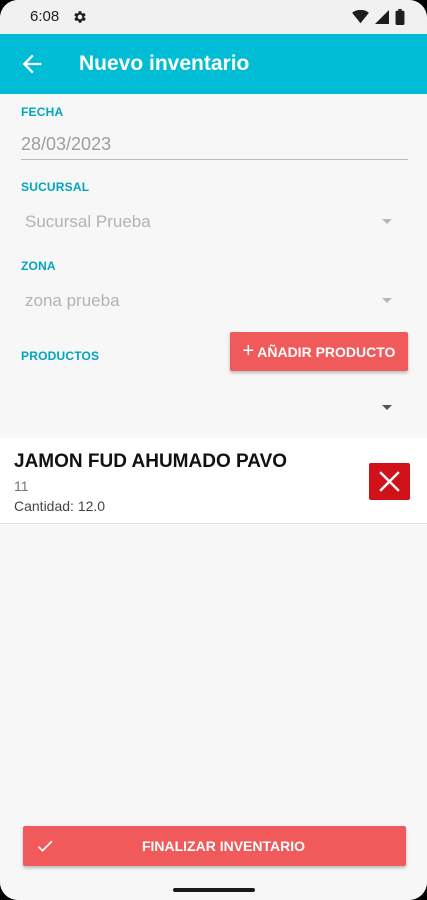 The width and height of the screenshot is (427, 900). Describe the element at coordinates (88, 221) in the screenshot. I see `branch-select-value: Sucursal Prueba` at that location.